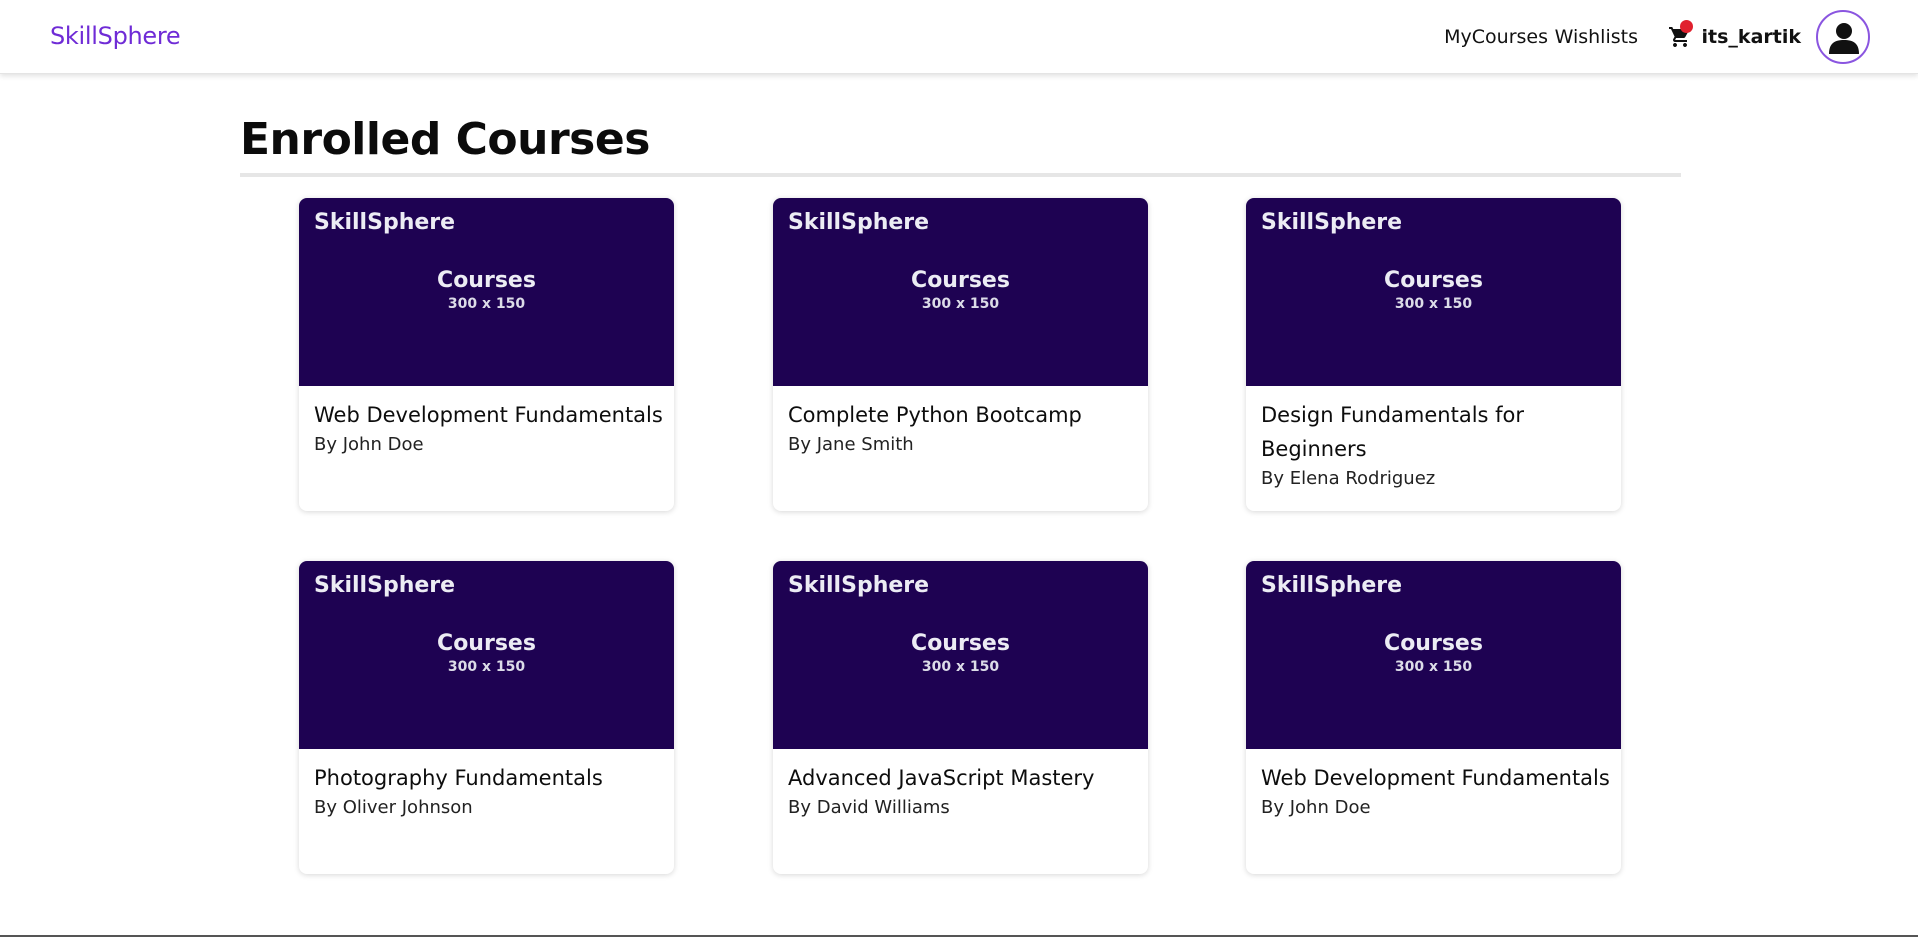 This screenshot has height=937, width=1918. Describe the element at coordinates (960, 175) in the screenshot. I see `title-divider` at that location.